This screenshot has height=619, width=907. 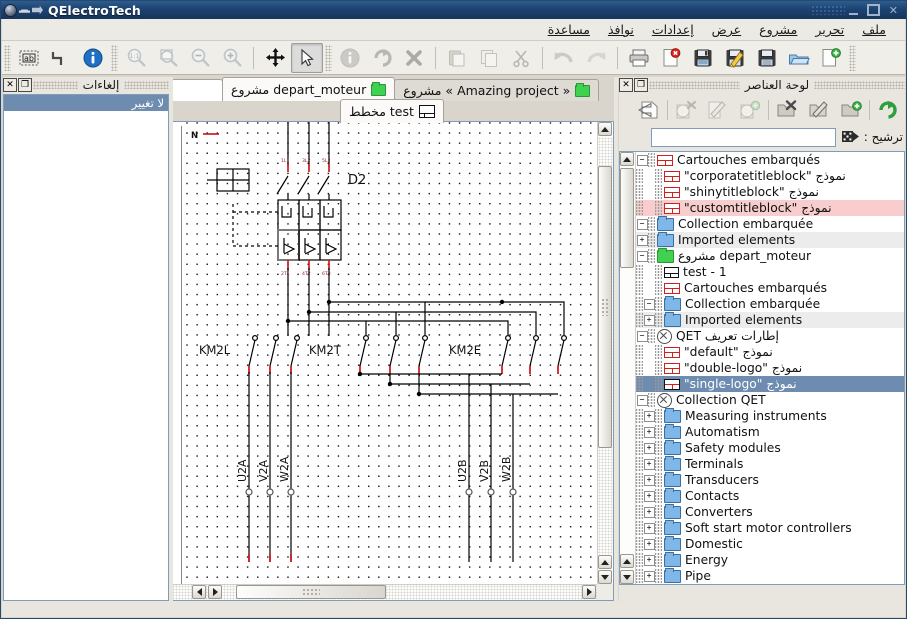 What do you see at coordinates (829, 29) in the screenshot?
I see `menu-edit: تحرير` at bounding box center [829, 29].